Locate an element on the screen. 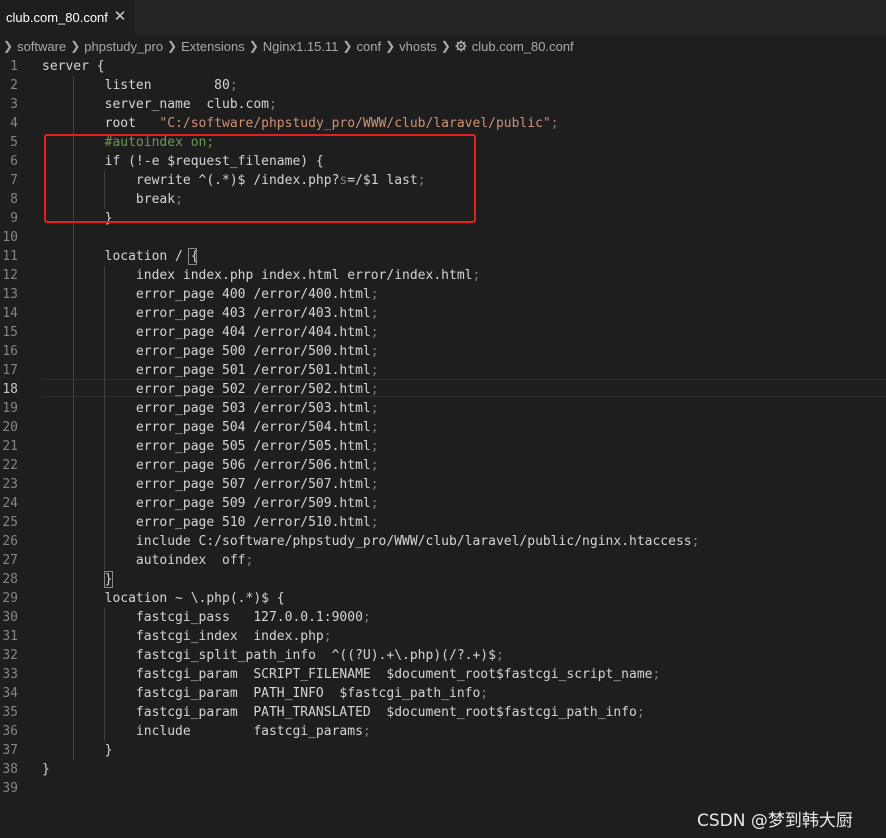 The height and width of the screenshot is (838, 886). breadcrumb-item-conf: conf is located at coordinates (368, 46).